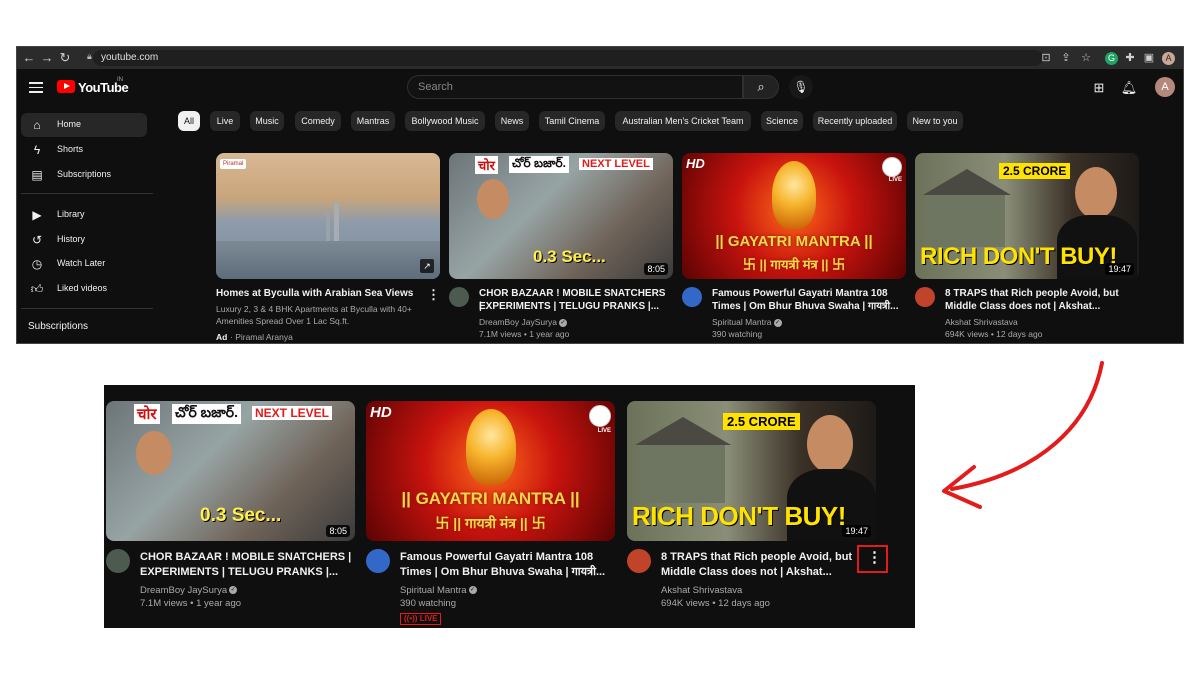 The height and width of the screenshot is (675, 1200). I want to click on chip-news: News, so click(512, 121).